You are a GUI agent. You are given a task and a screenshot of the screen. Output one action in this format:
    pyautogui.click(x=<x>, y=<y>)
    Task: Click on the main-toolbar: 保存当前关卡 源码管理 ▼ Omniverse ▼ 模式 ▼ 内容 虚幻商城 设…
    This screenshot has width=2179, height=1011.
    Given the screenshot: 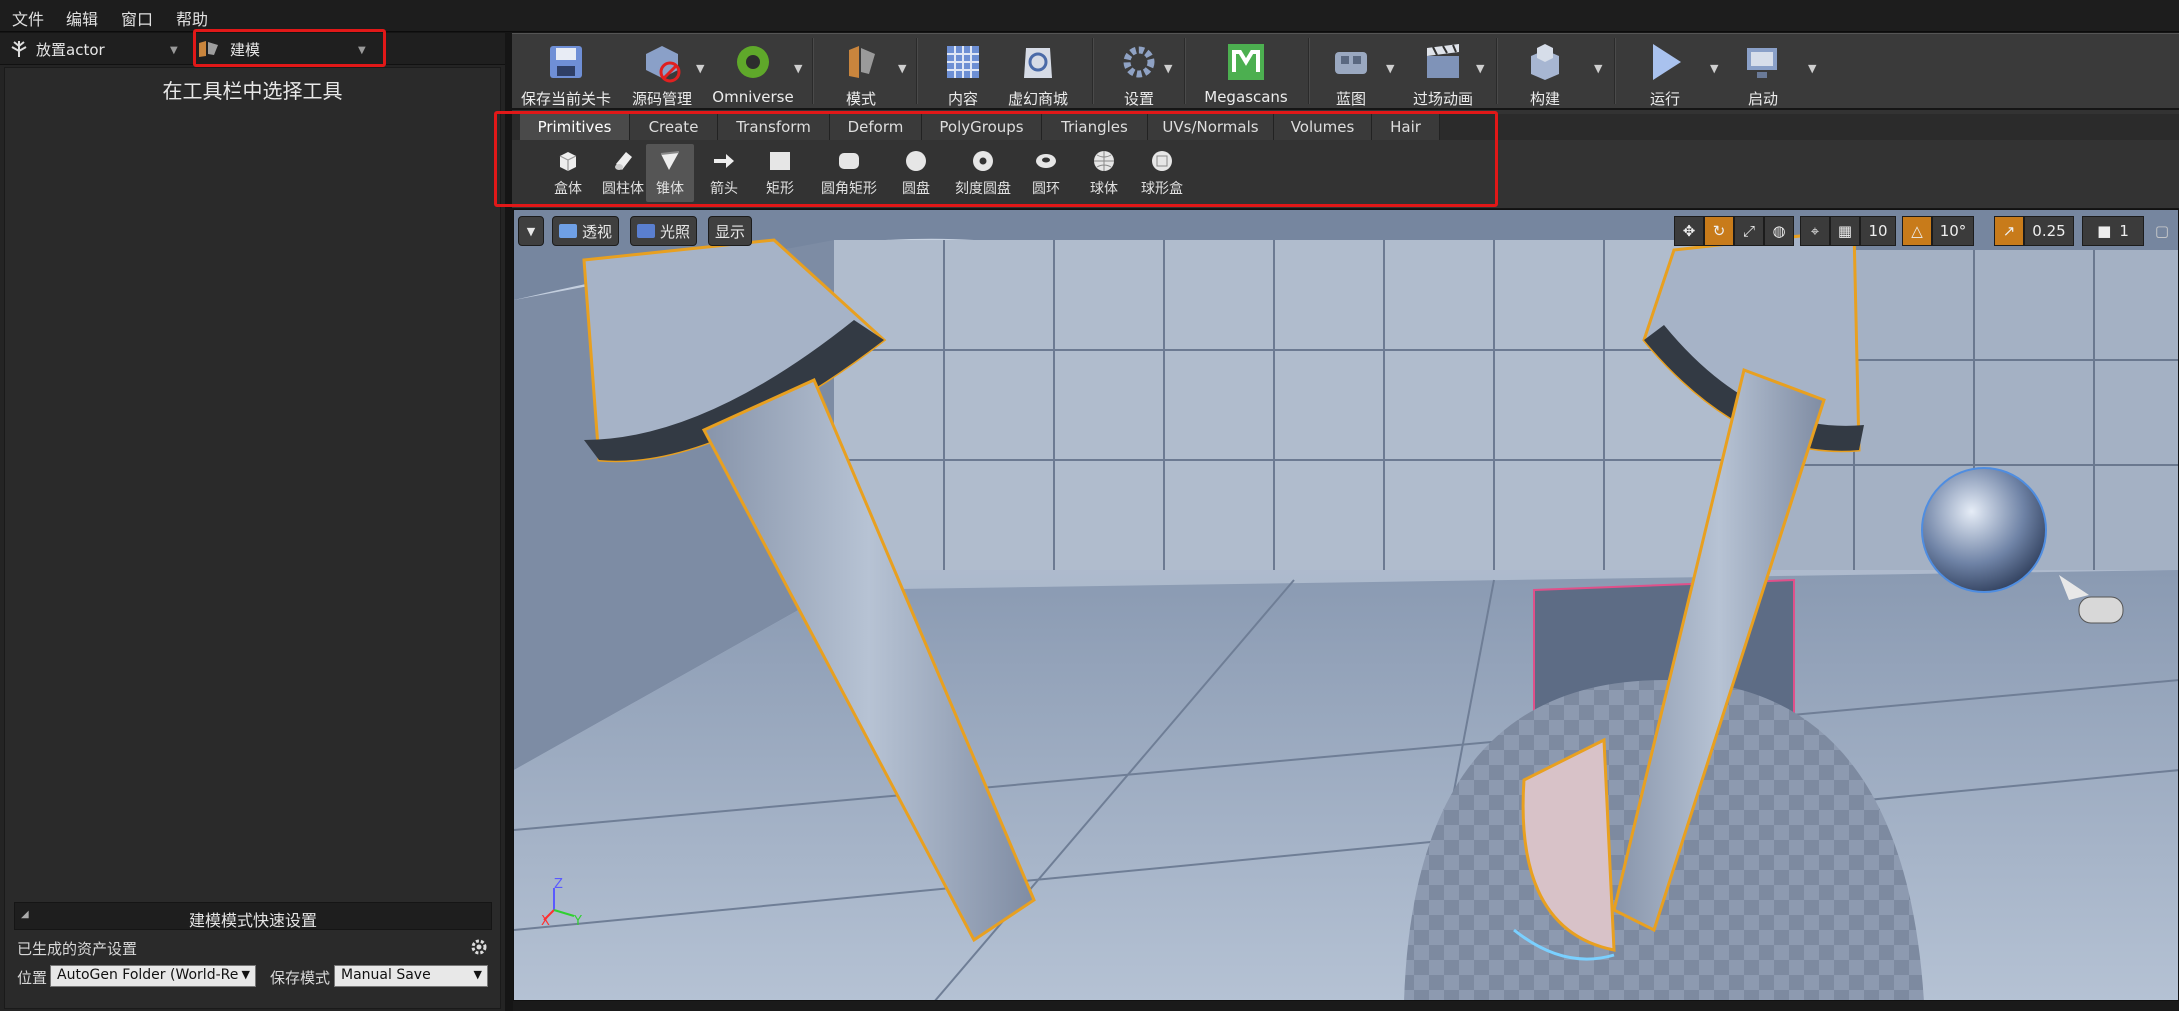 What is the action you would take?
    pyautogui.click(x=1345, y=70)
    